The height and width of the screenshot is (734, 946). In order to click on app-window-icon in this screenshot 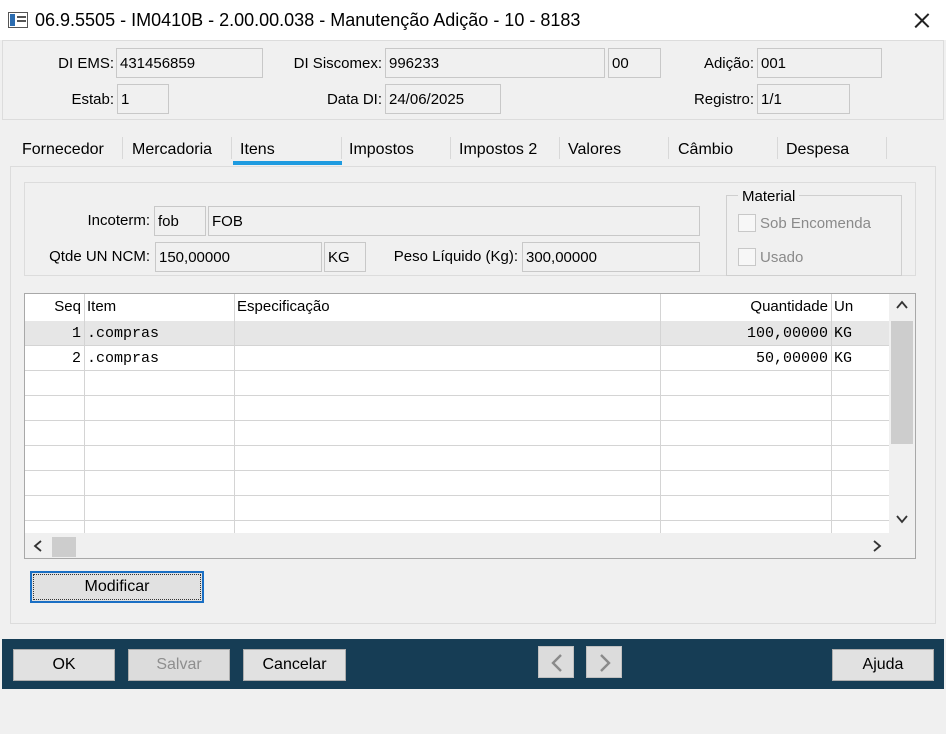, I will do `click(18, 20)`.